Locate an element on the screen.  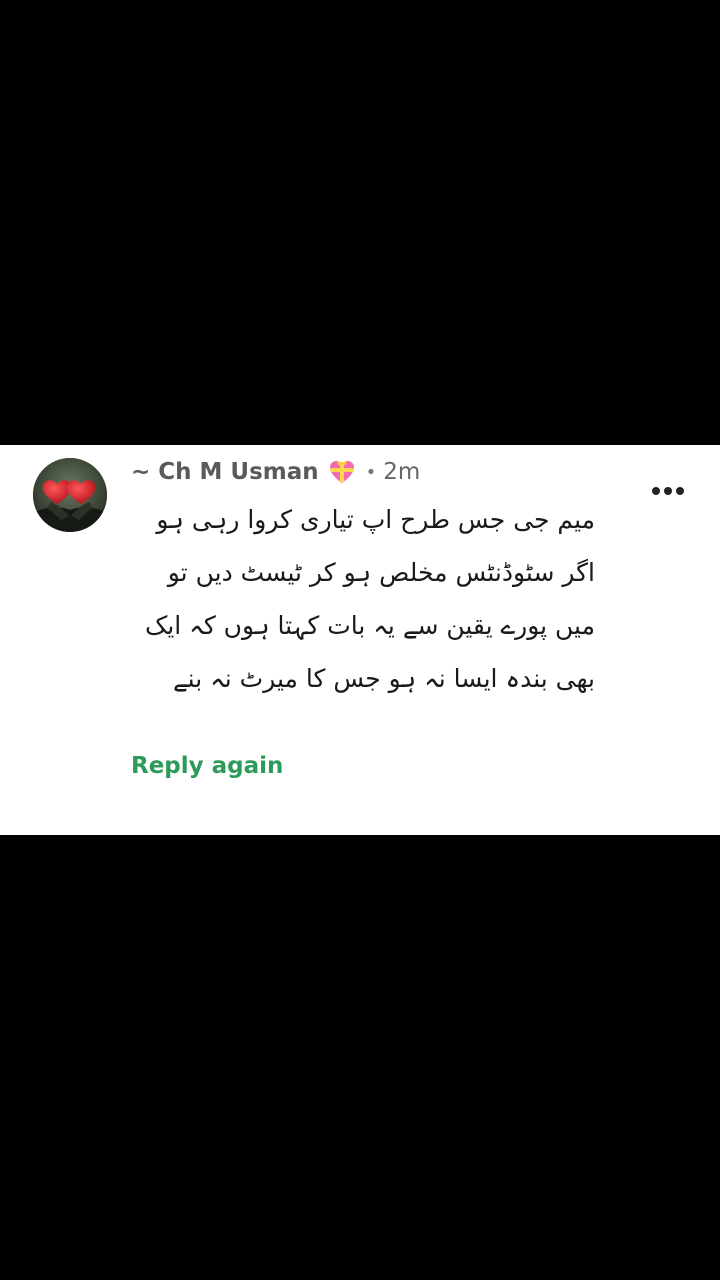
gift-heart-icon is located at coordinates (342, 472).